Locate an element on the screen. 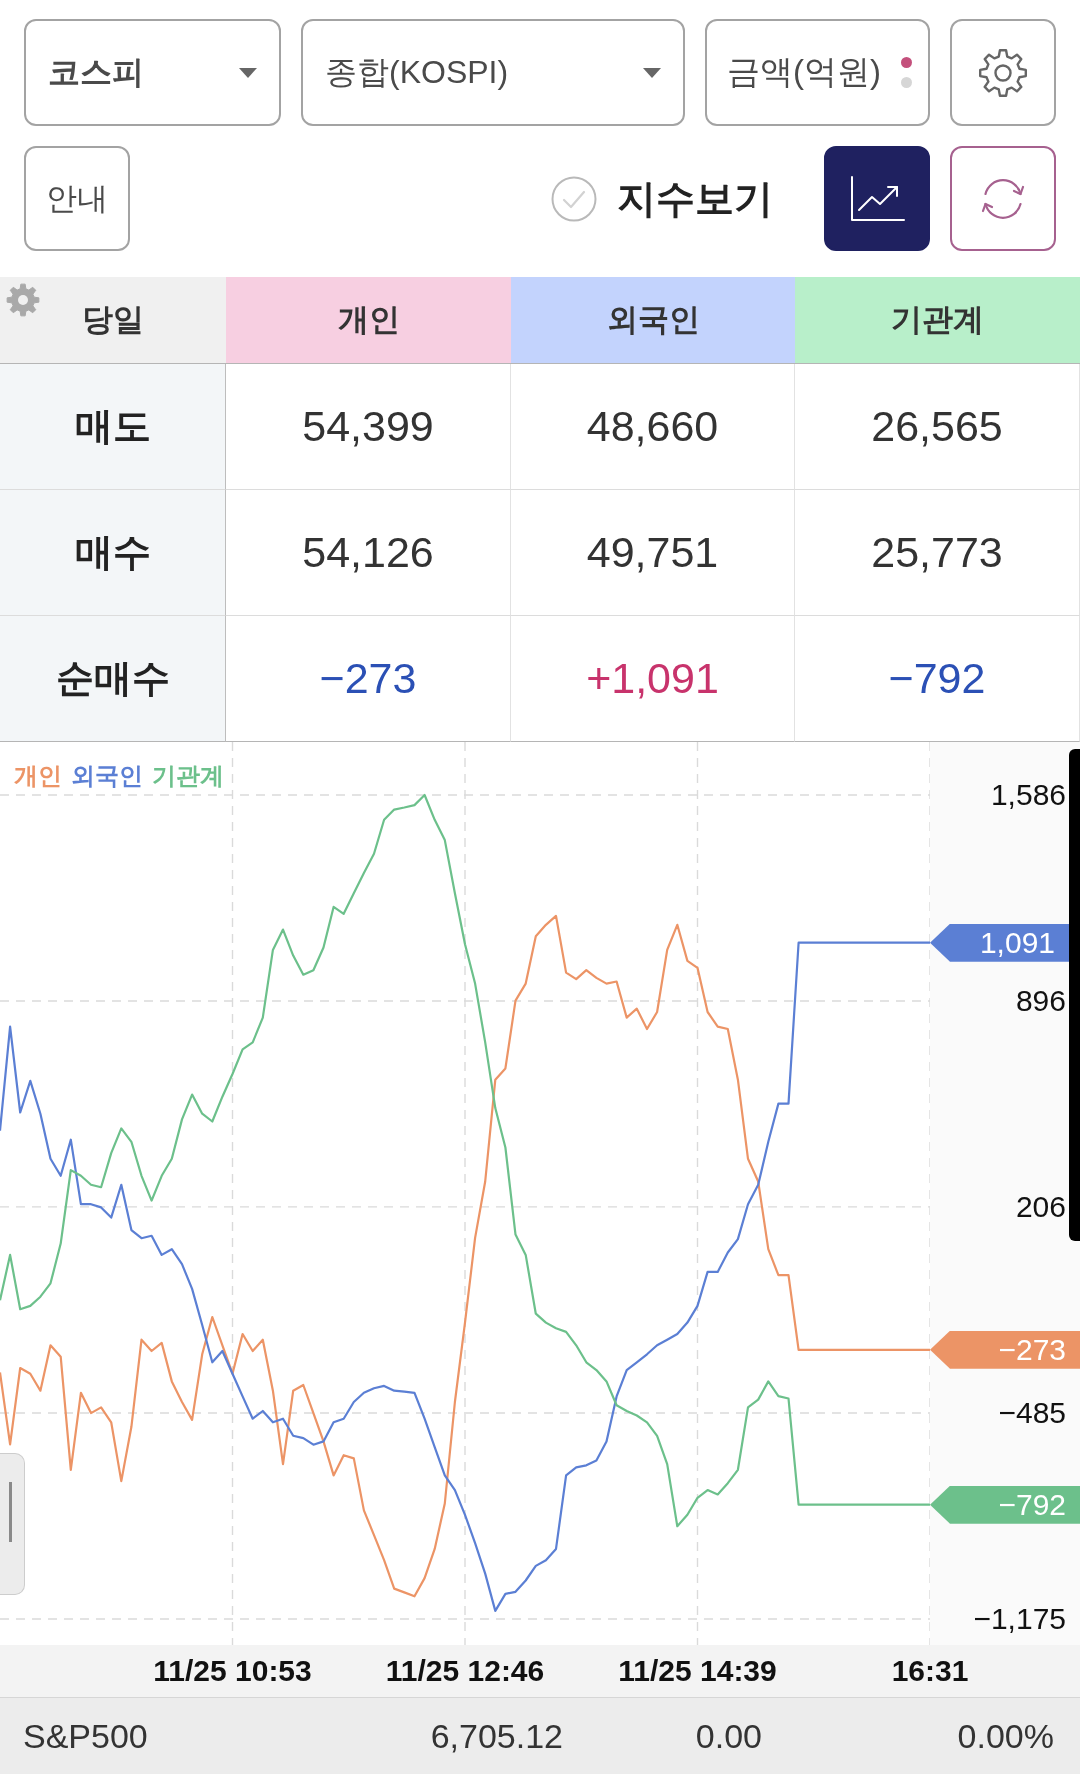 This screenshot has height=1774, width=1080. market-dropdown: 코스피 is located at coordinates (152, 72).